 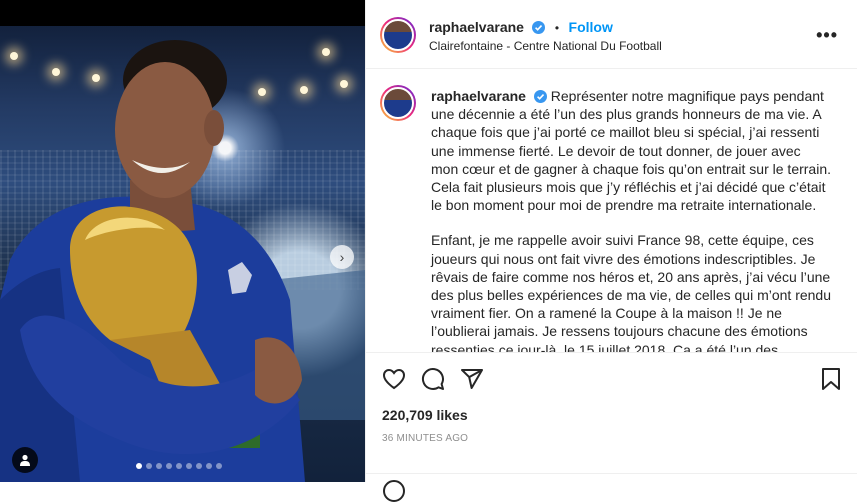 I want to click on header-user-line: raphaelvarane • Follow, so click(x=521, y=28).